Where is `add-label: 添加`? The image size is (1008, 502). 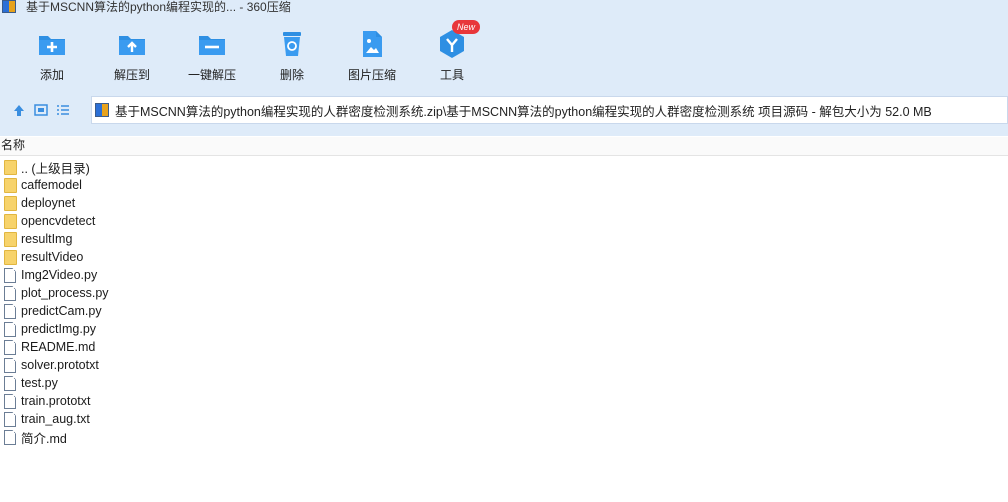 add-label: 添加 is located at coordinates (51, 75).